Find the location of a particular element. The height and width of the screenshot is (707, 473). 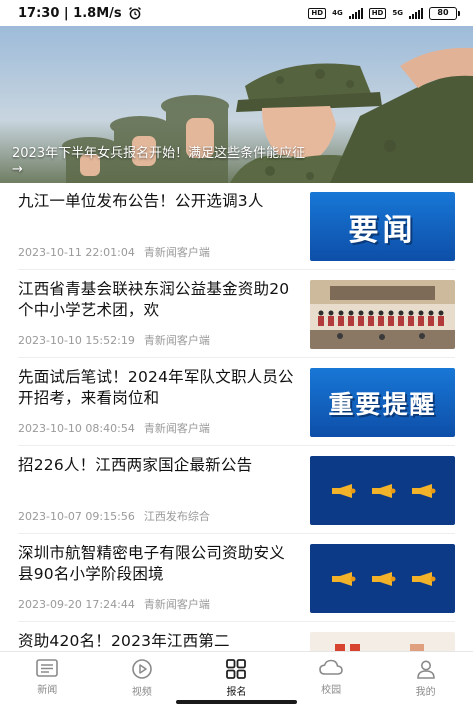

news-meta: 2023-10-10 15:52:19 青新闻客户端 is located at coordinates (114, 340).